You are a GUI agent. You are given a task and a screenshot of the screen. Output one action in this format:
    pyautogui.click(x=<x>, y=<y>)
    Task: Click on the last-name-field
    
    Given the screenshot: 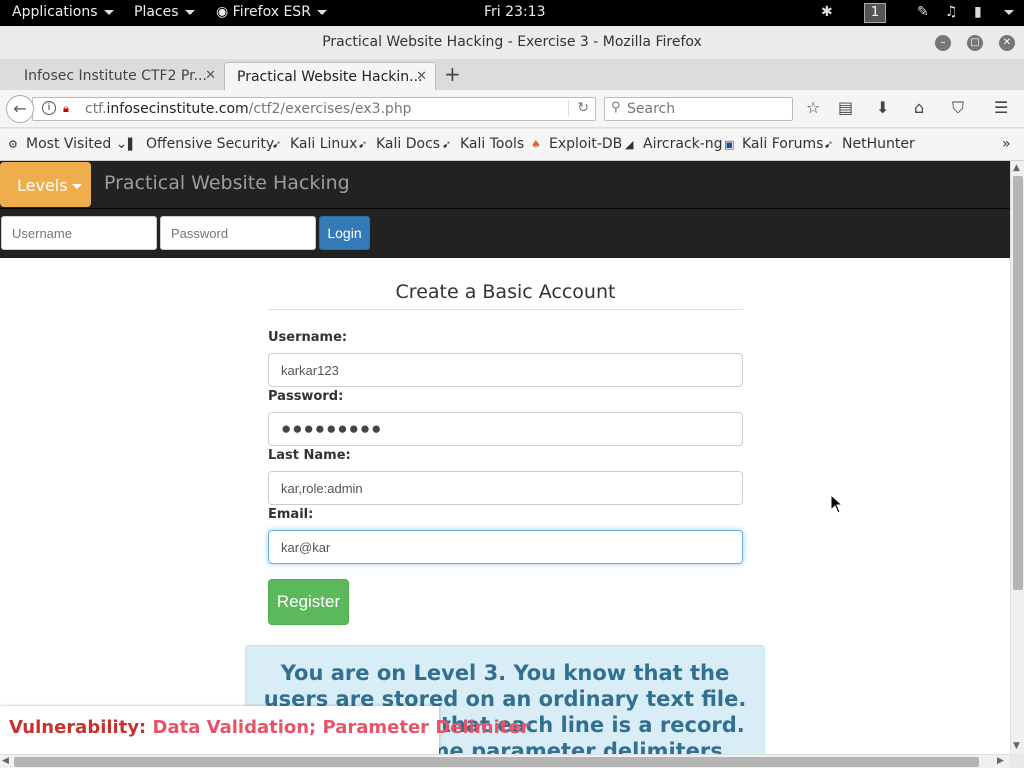 What is the action you would take?
    pyautogui.click(x=505, y=488)
    